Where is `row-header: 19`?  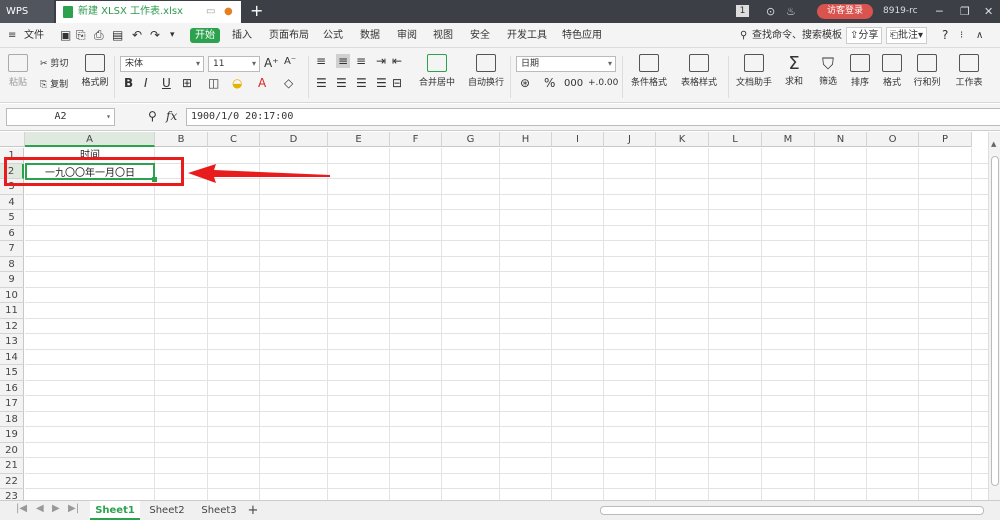 row-header: 19 is located at coordinates (12, 435).